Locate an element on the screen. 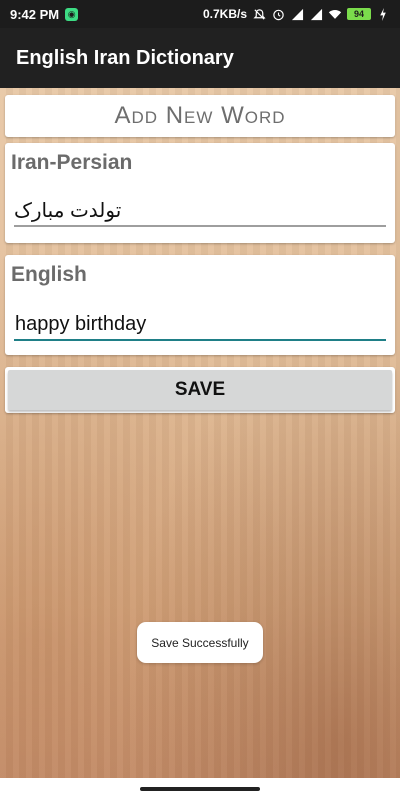  persian-field-label: Iran-Persian is located at coordinates (72, 162).